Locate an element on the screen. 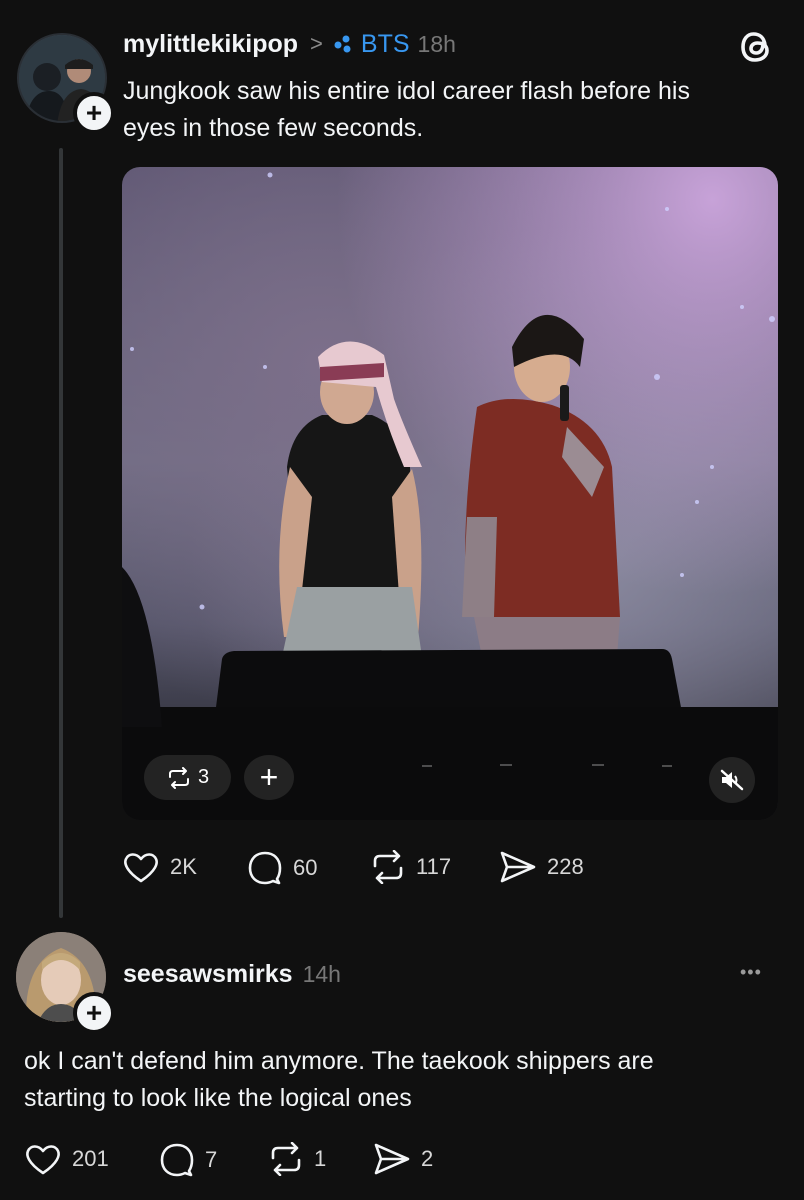 Image resolution: width=804 pixels, height=1200 pixels. muted-speaker-icon is located at coordinates (732, 780).